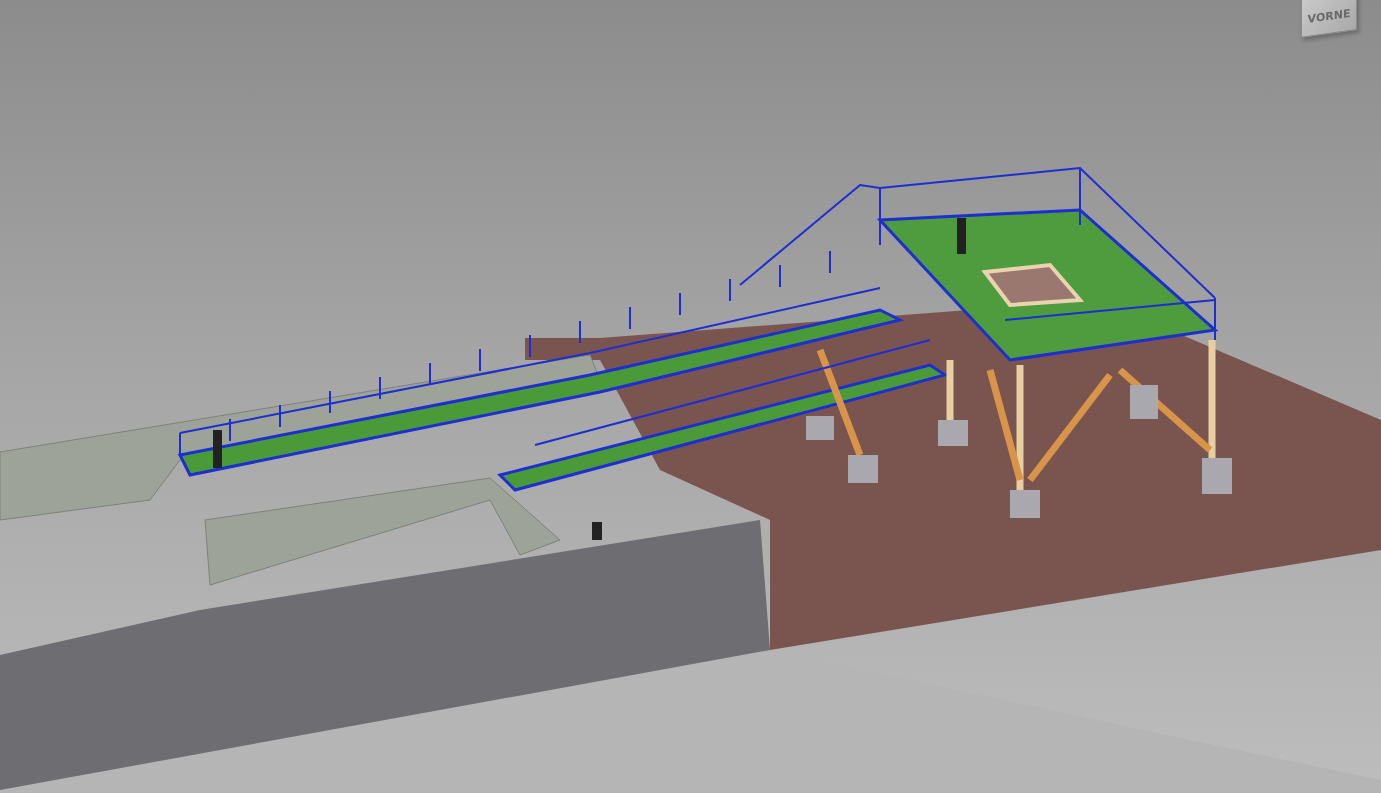 The height and width of the screenshot is (793, 1381). Describe the element at coordinates (1329, 19) in the screenshot. I see `view-cube: VORNE` at that location.